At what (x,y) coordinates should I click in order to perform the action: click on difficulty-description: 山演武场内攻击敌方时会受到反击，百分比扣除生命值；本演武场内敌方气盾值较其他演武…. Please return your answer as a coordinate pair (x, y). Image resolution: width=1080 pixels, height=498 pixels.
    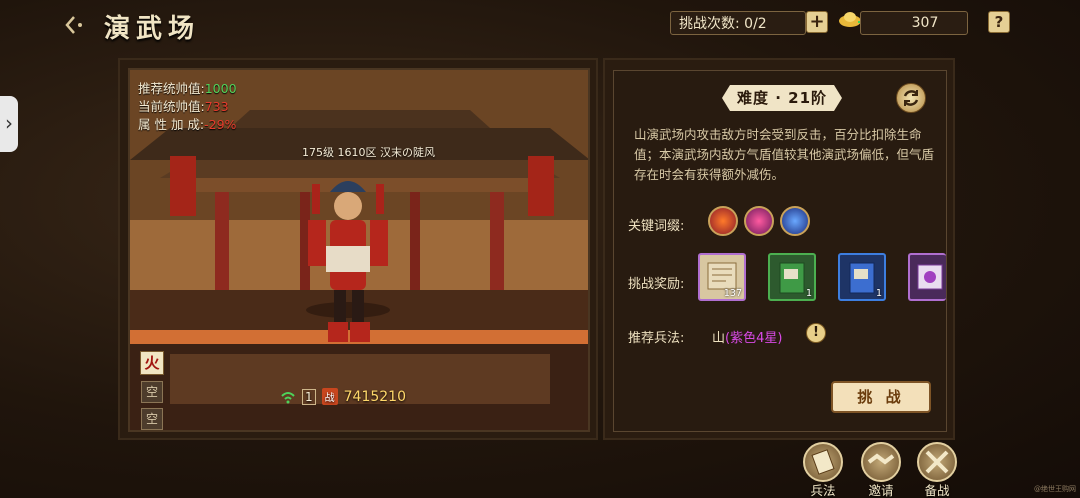
    Looking at the image, I should click on (784, 154).